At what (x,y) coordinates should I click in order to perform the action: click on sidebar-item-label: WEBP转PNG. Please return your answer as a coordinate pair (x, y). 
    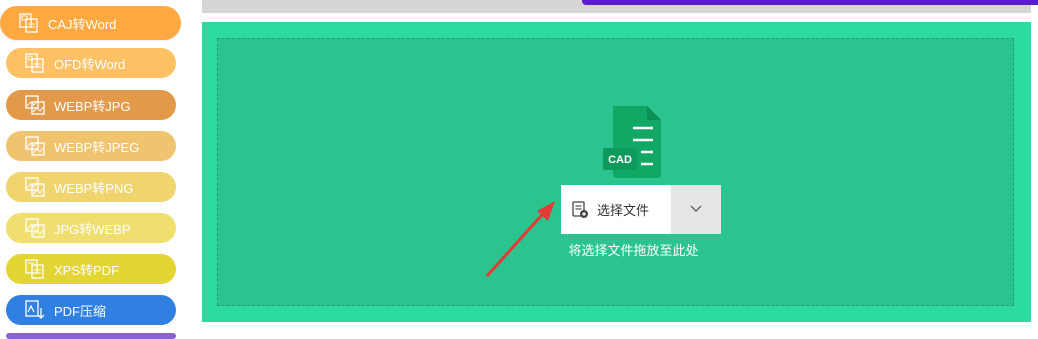
    Looking at the image, I should click on (94, 188).